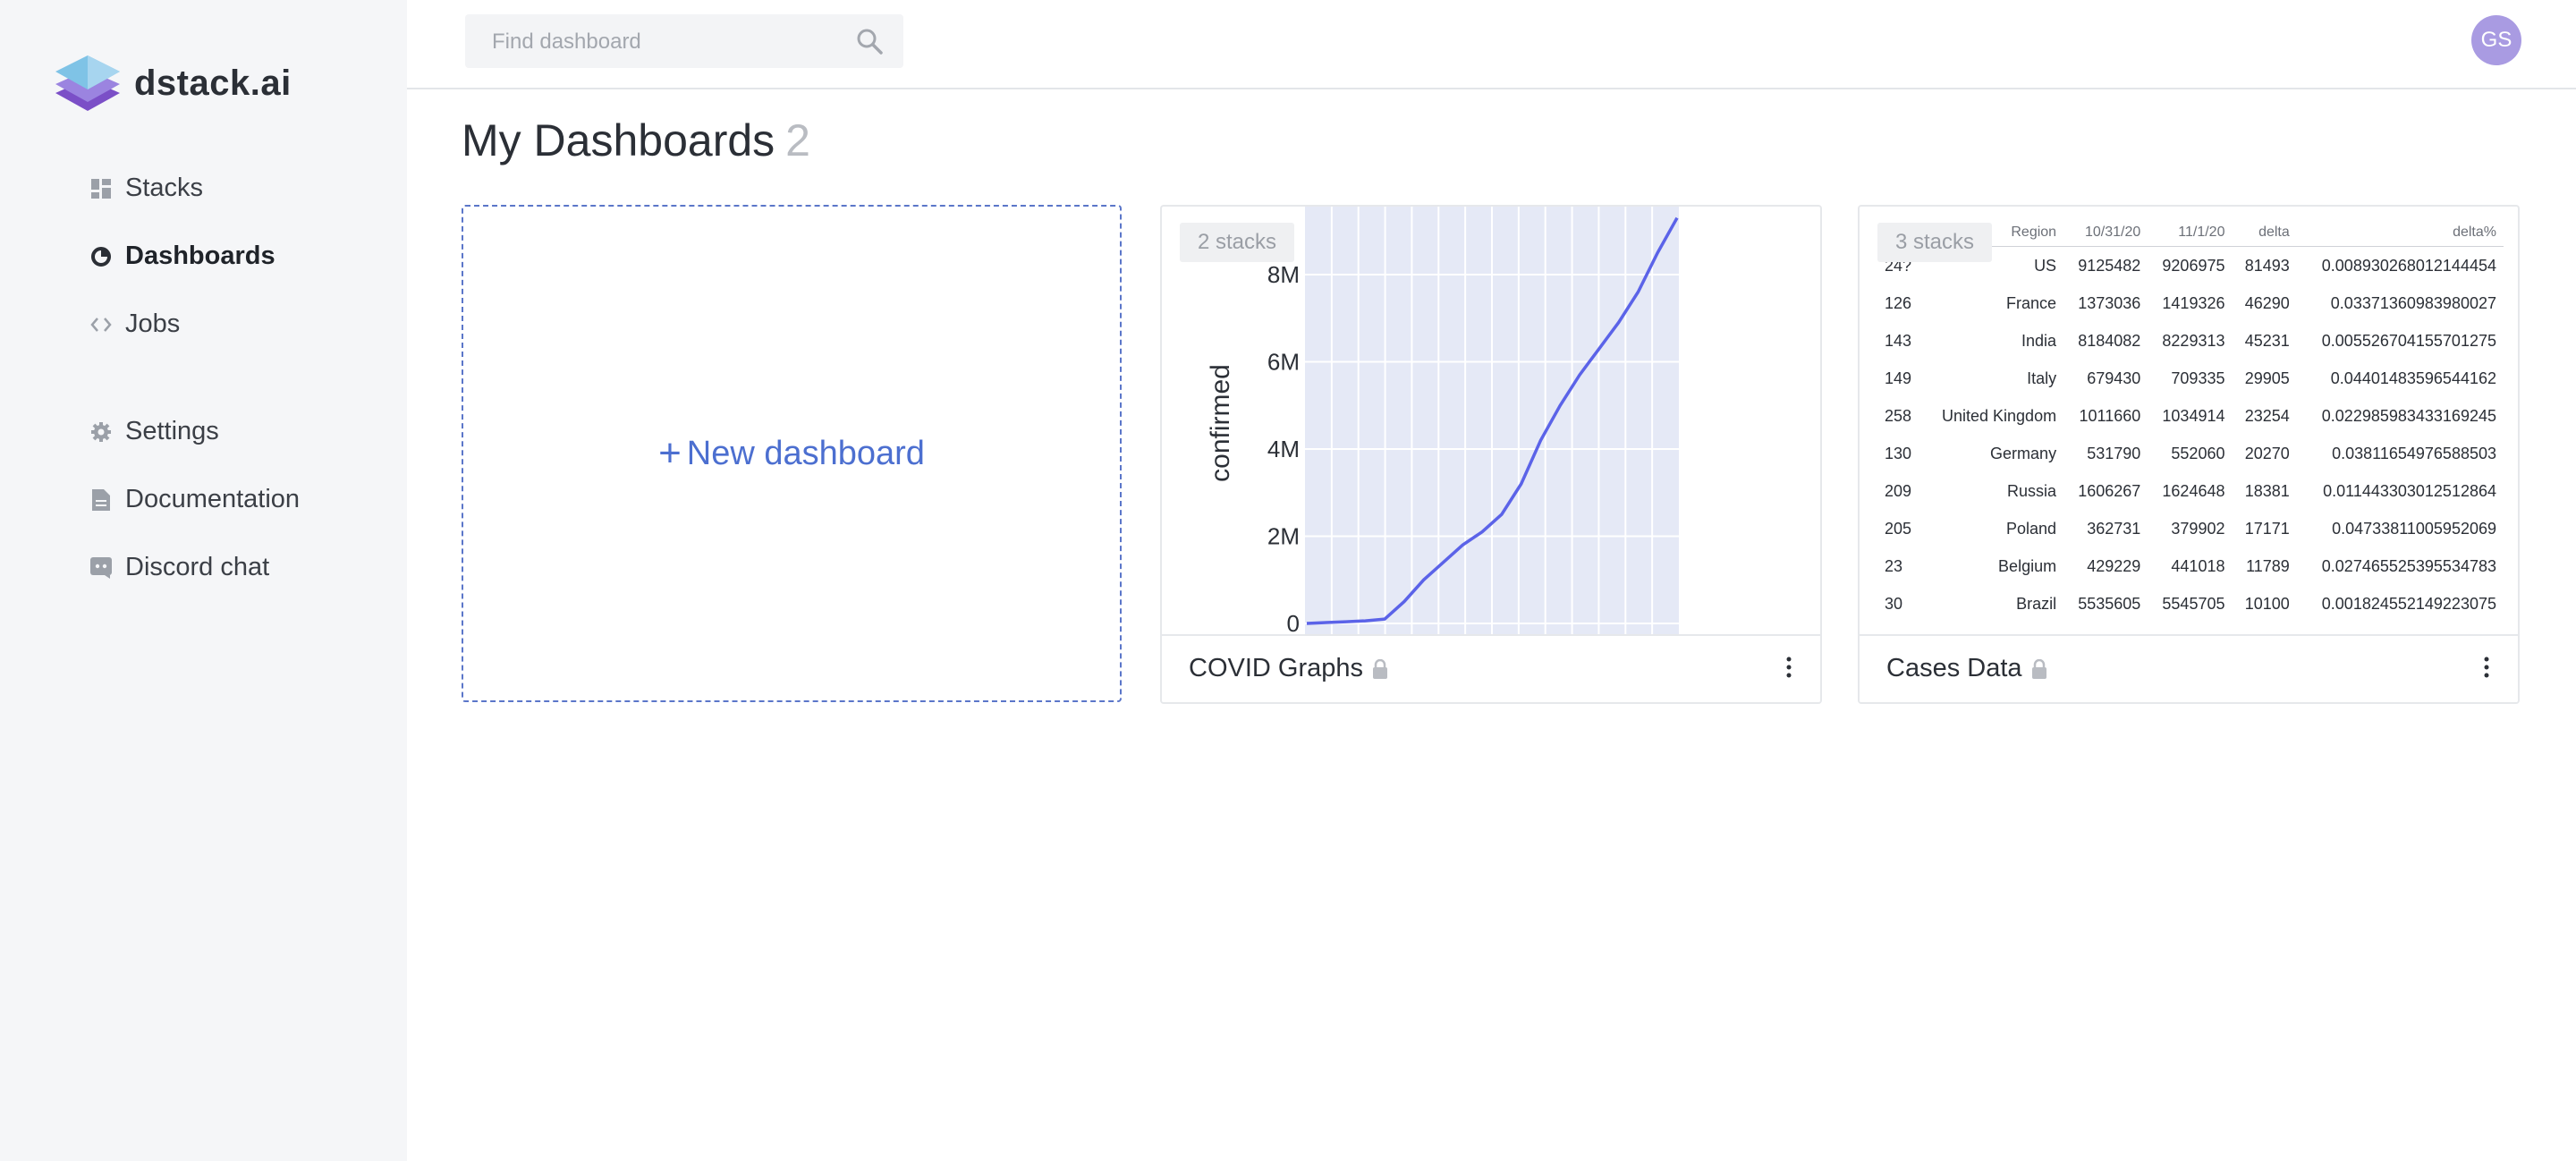 This screenshot has width=2576, height=1161. Describe the element at coordinates (2264, 233) in the screenshot. I see `column-header: delta` at that location.